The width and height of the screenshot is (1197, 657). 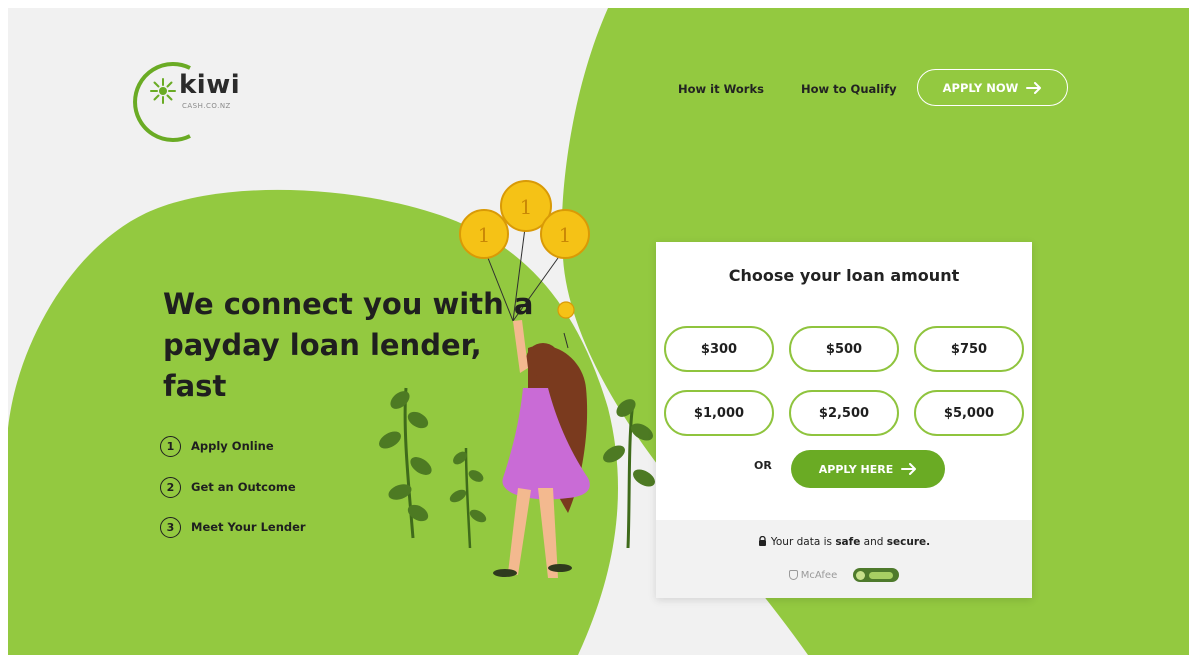 I want to click on logo: kiwi CASH.CO.NZ, so click(x=207, y=102).